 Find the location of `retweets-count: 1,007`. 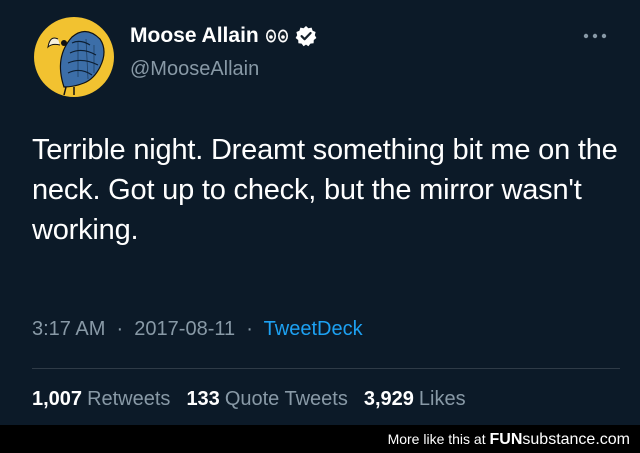

retweets-count: 1,007 is located at coordinates (57, 399).